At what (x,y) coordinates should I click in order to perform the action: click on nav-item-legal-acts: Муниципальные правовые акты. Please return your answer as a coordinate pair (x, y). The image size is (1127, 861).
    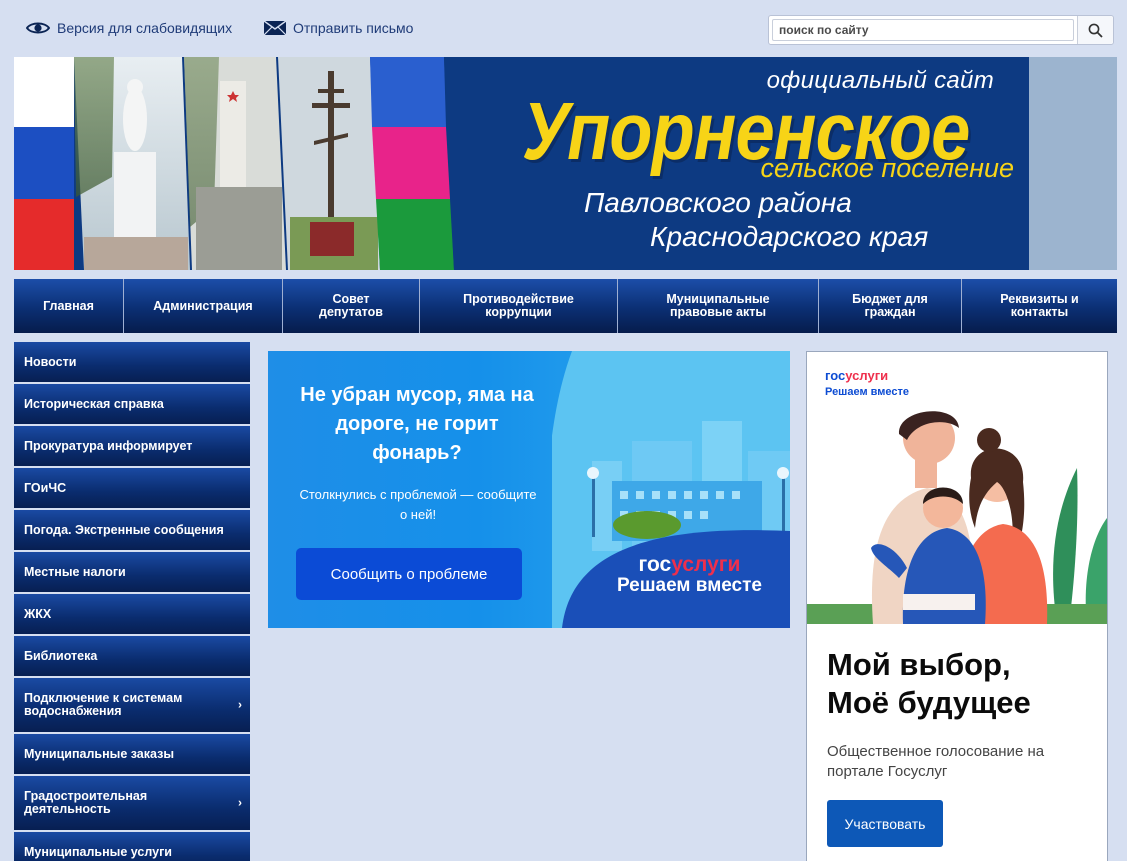
    Looking at the image, I should click on (718, 306).